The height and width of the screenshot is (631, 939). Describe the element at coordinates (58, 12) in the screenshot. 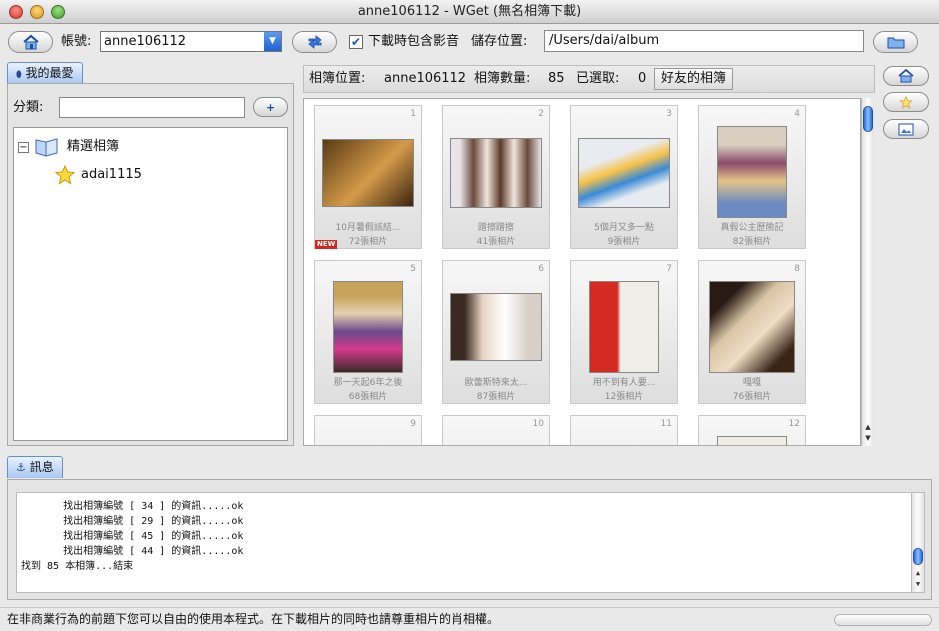

I see `zoom-window-button` at that location.